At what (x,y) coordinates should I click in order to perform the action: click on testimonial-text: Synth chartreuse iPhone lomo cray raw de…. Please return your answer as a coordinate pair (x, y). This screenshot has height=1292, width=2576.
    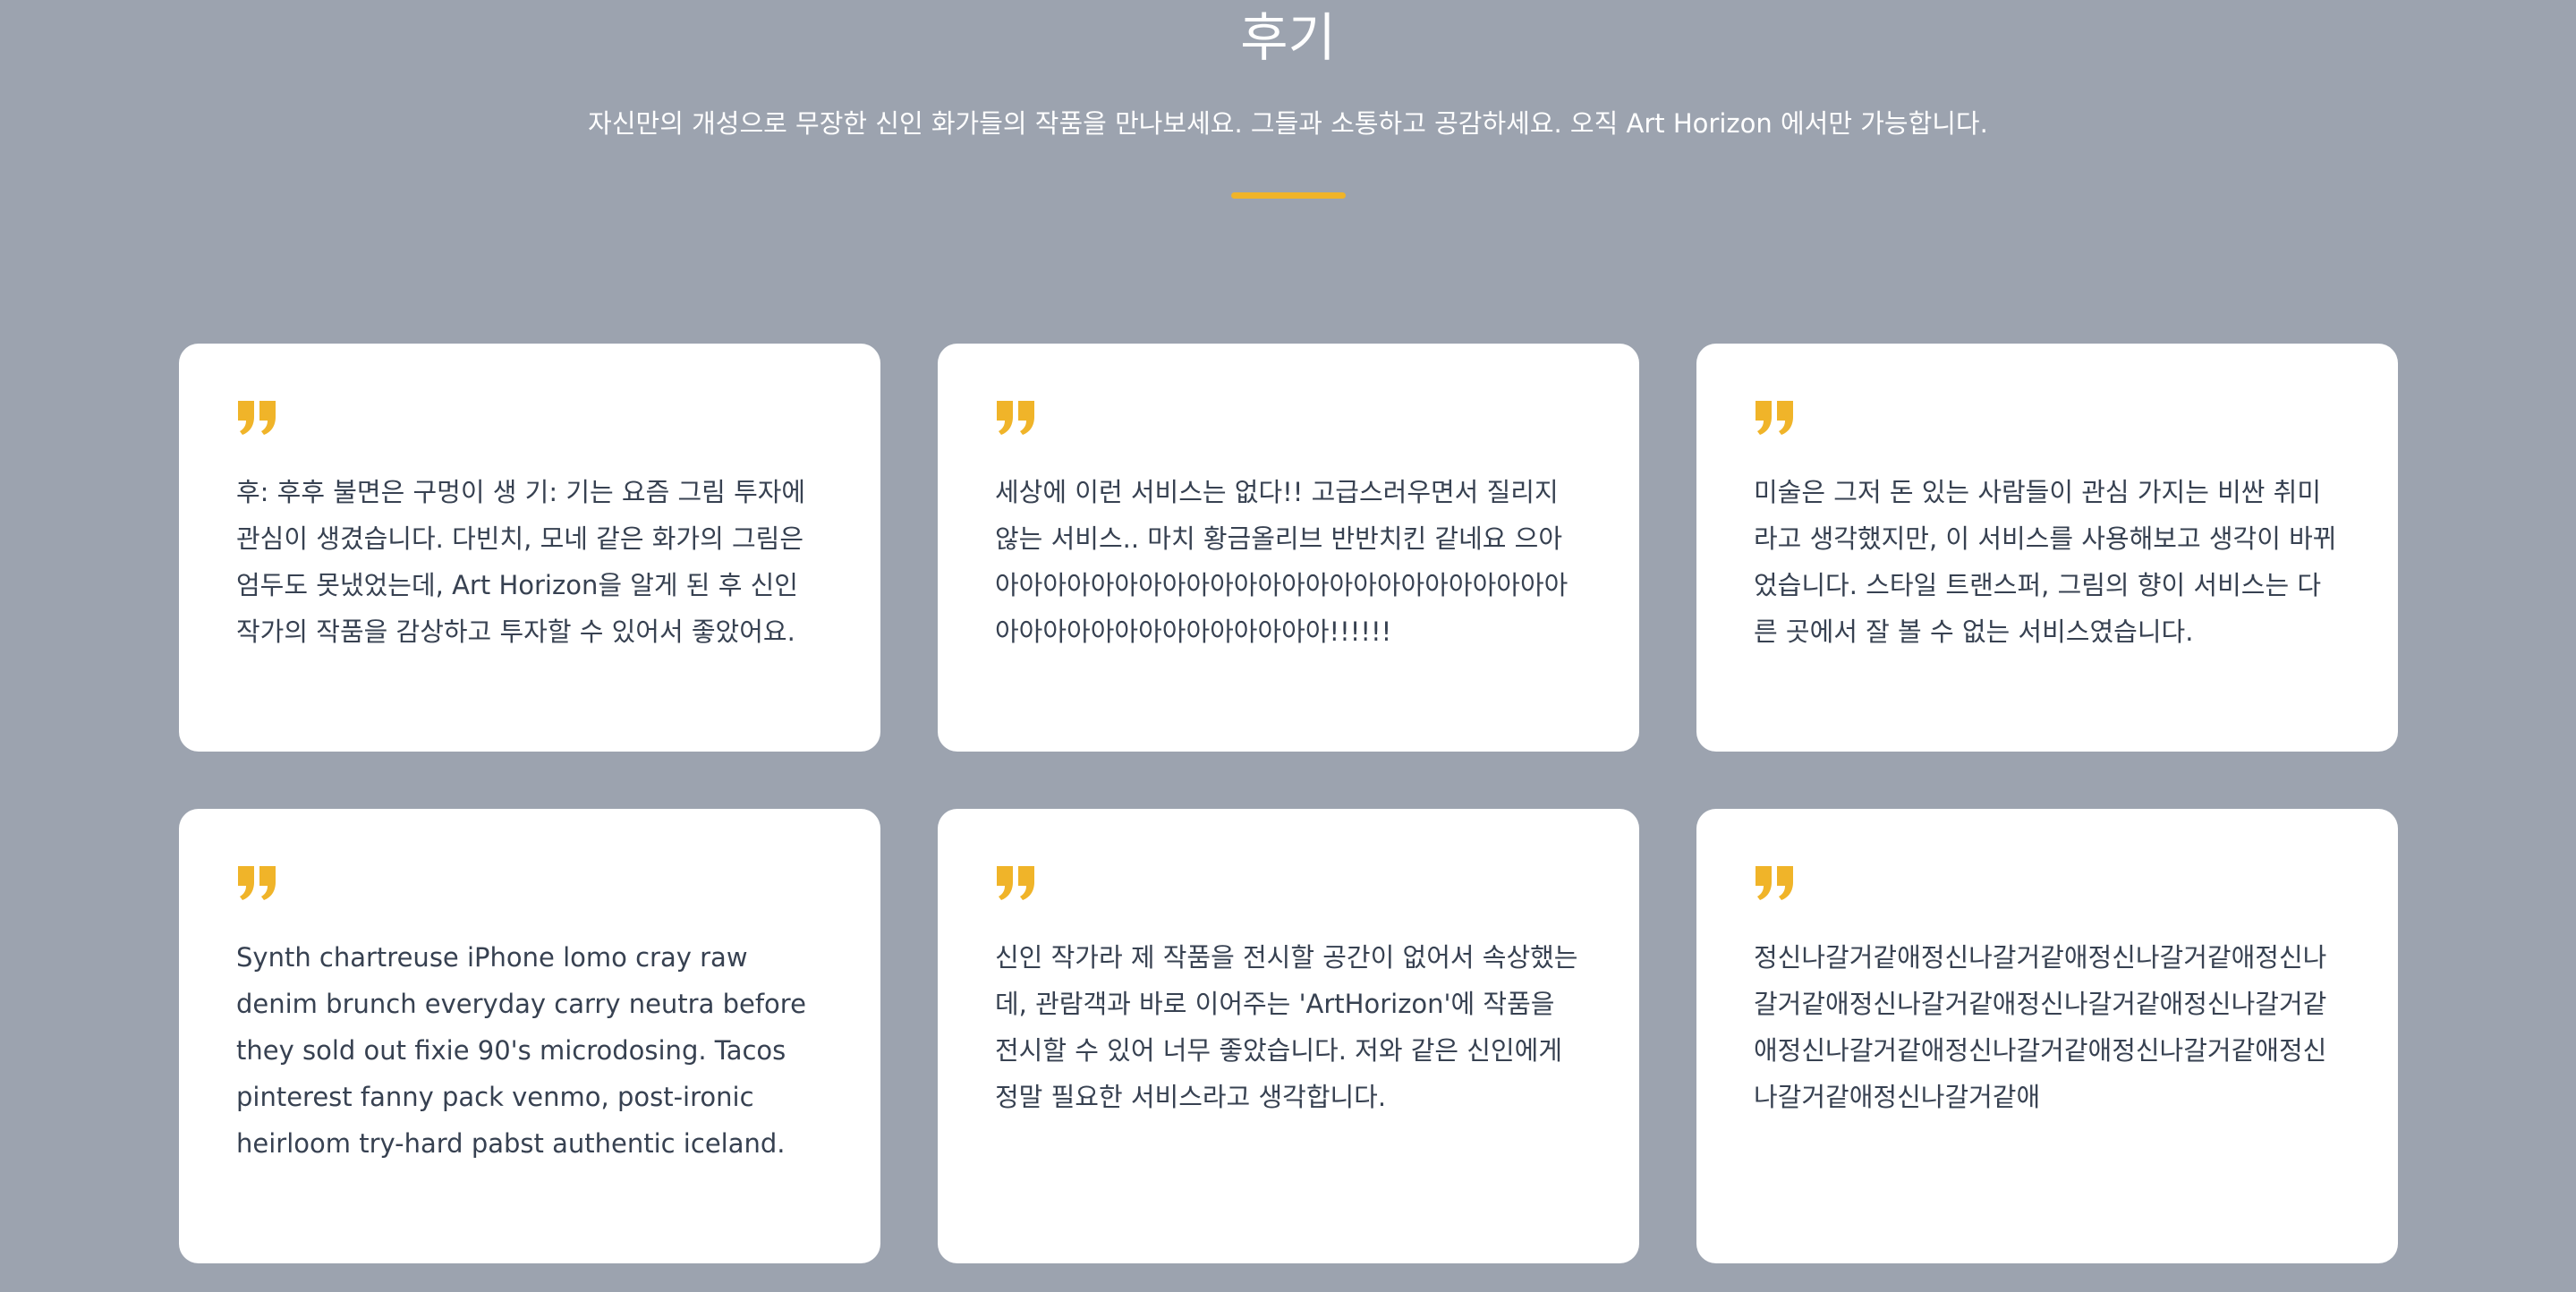
    Looking at the image, I should click on (521, 1050).